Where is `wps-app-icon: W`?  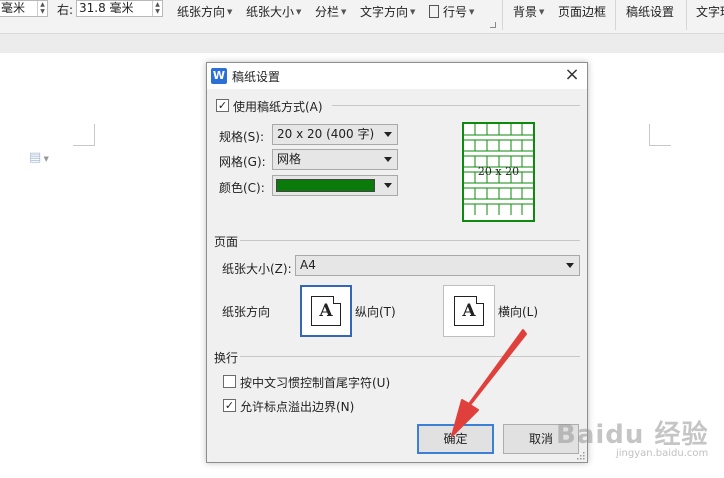 wps-app-icon: W is located at coordinates (219, 76).